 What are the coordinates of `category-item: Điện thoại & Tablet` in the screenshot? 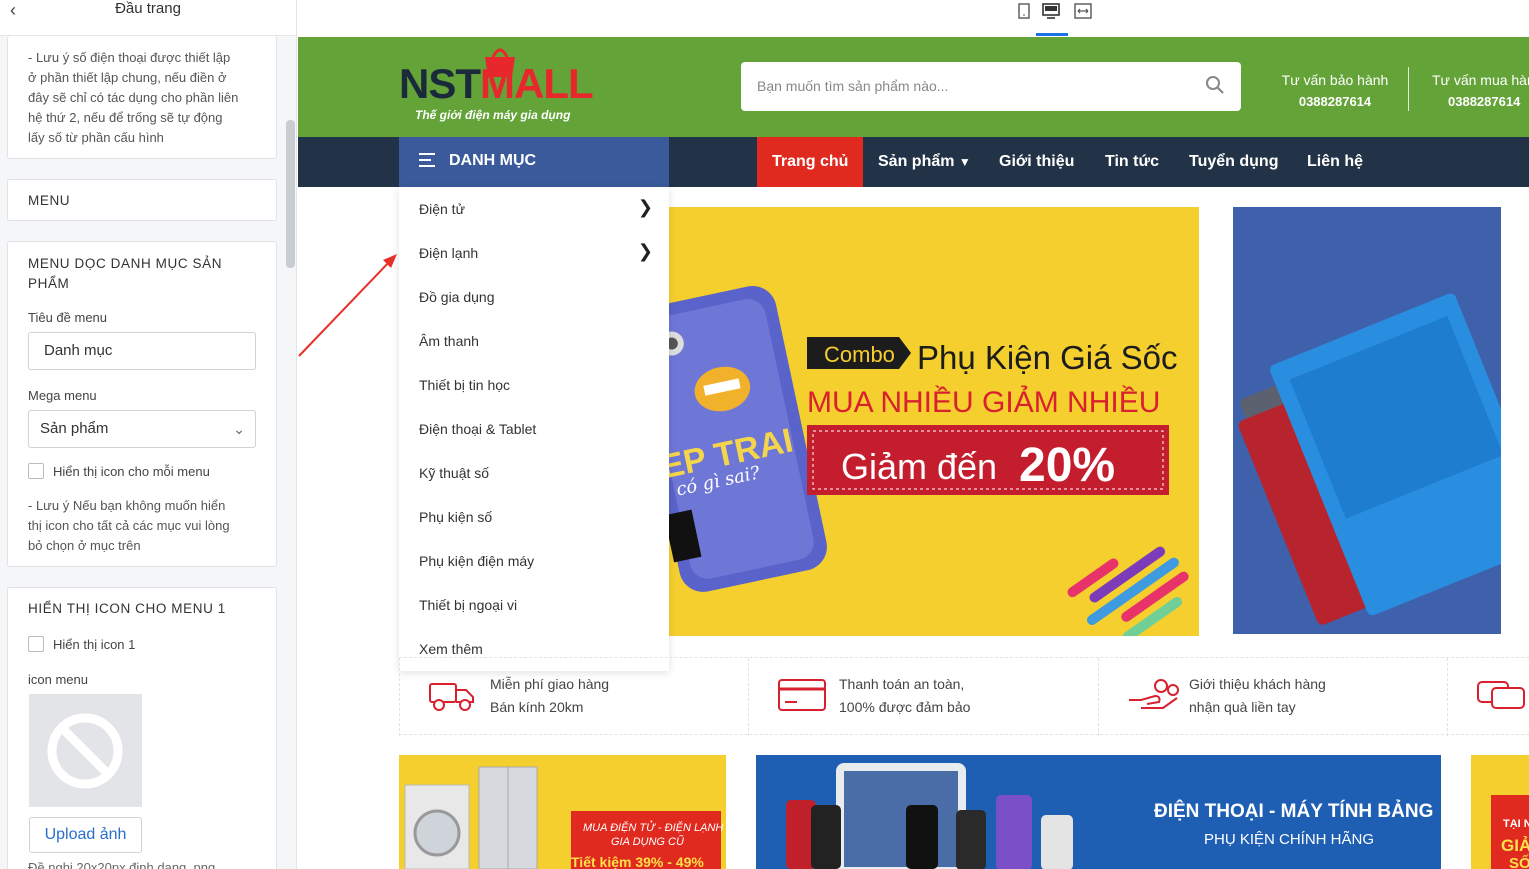 It's located at (477, 429).